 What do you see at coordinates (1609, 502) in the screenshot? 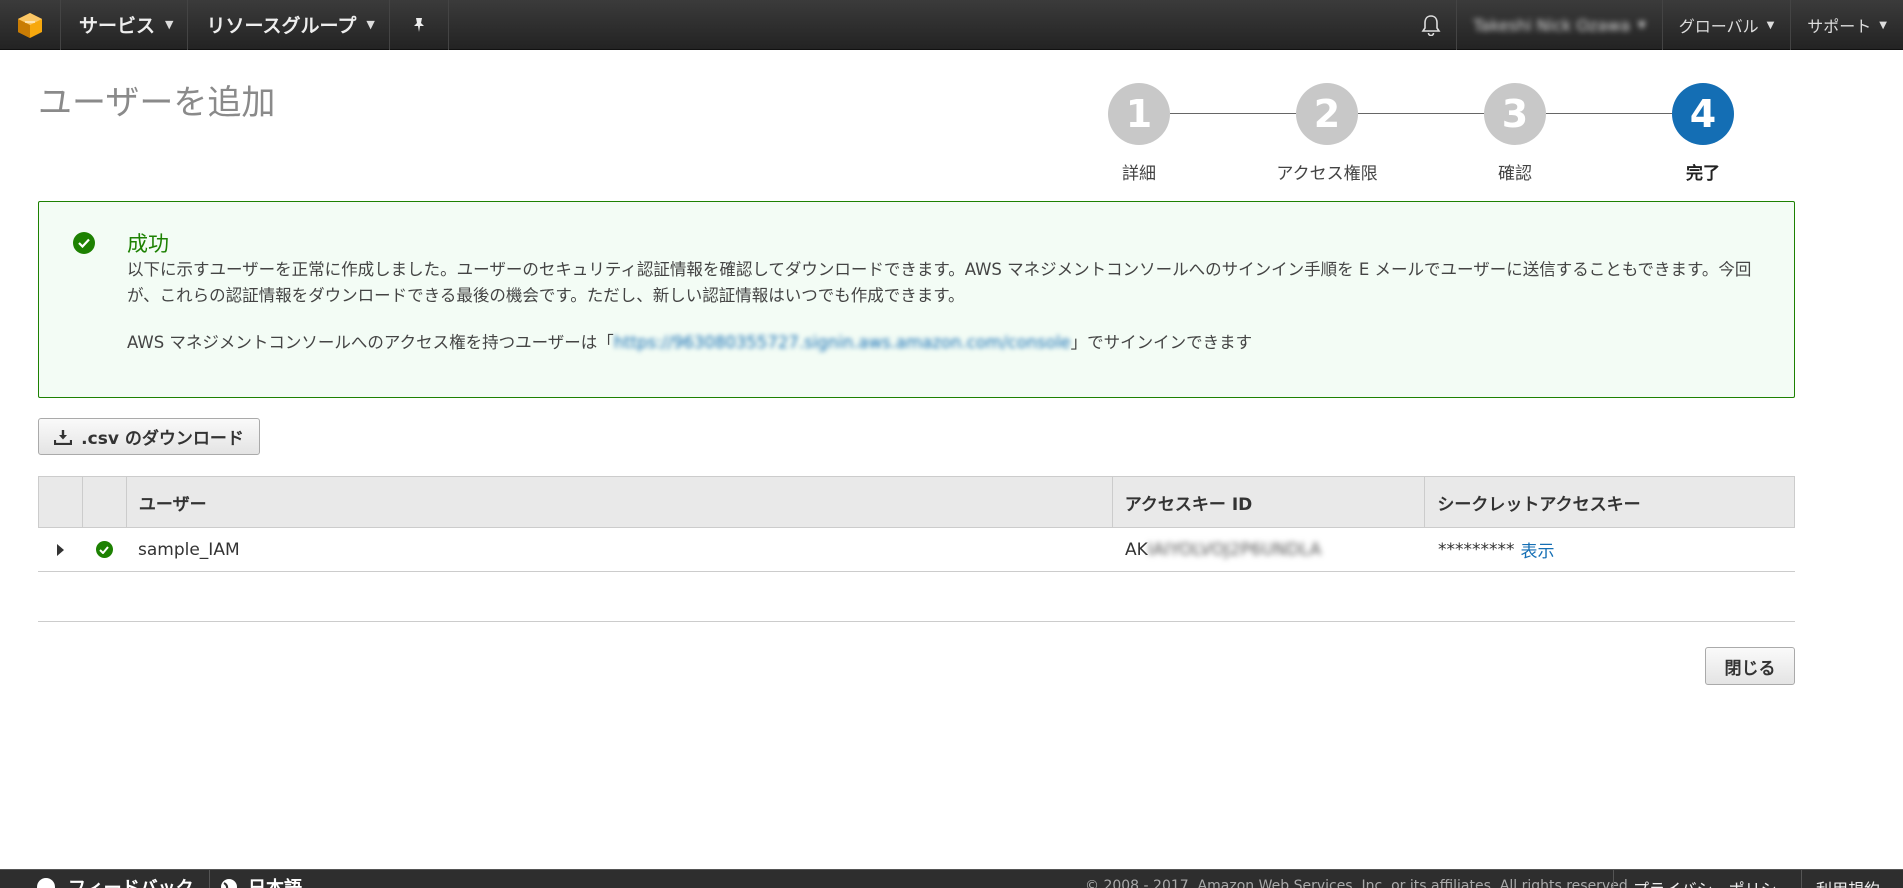
I see `header-secret-access-key: シークレットアクセスキー` at bounding box center [1609, 502].